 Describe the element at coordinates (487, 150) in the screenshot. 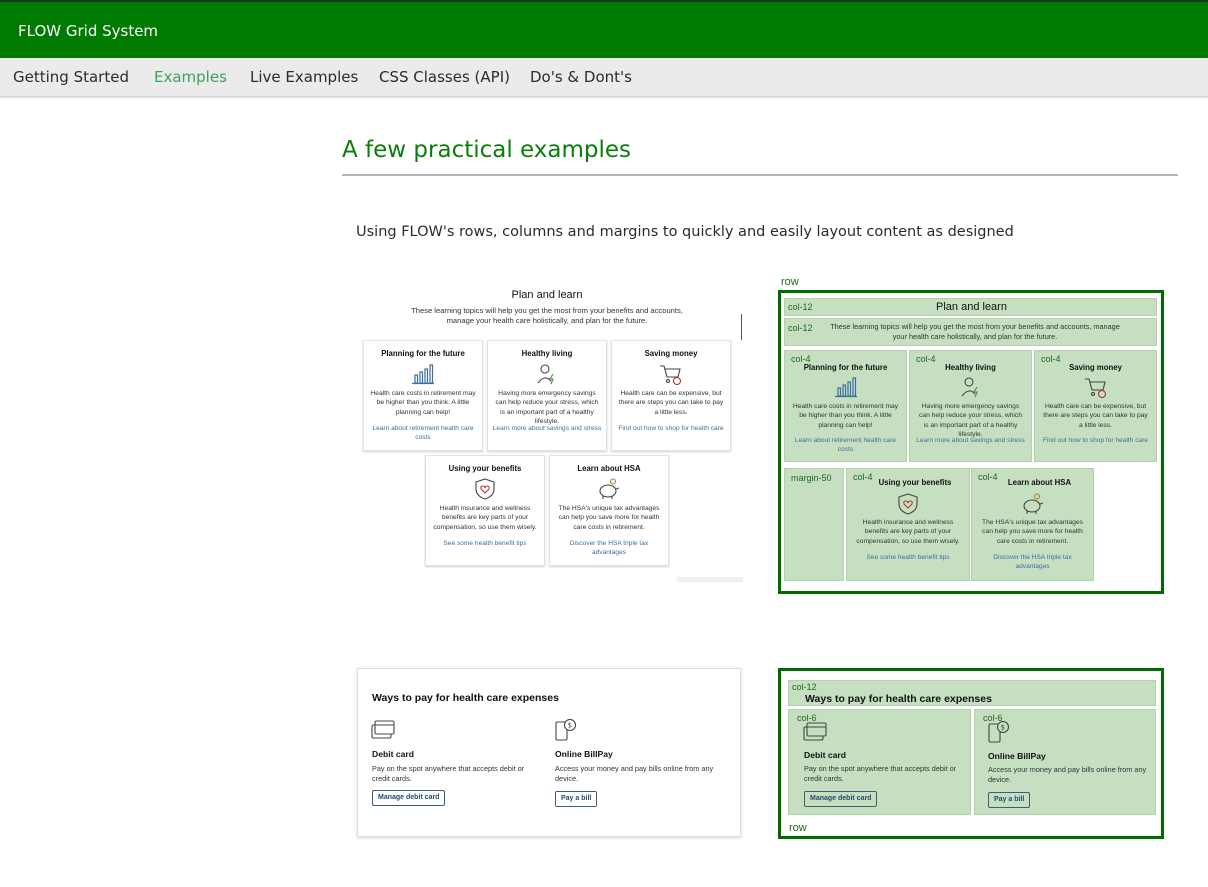

I see `page-title: A few practical examples` at that location.